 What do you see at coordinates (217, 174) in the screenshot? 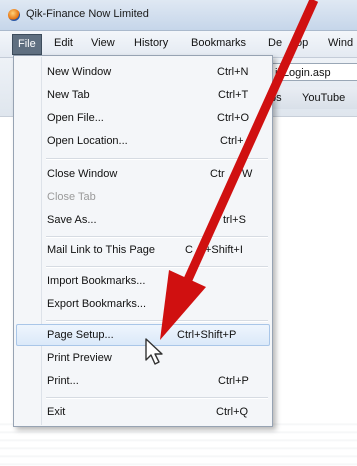
I see `menu-item-shortcut: Ctr` at bounding box center [217, 174].